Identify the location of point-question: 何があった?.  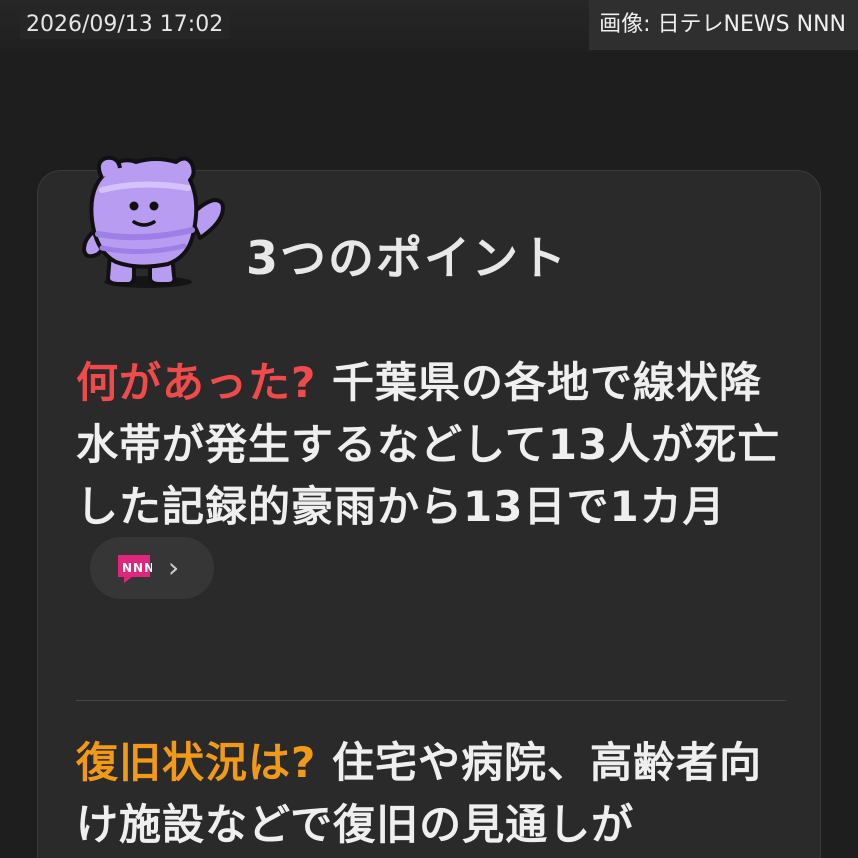
(196, 382).